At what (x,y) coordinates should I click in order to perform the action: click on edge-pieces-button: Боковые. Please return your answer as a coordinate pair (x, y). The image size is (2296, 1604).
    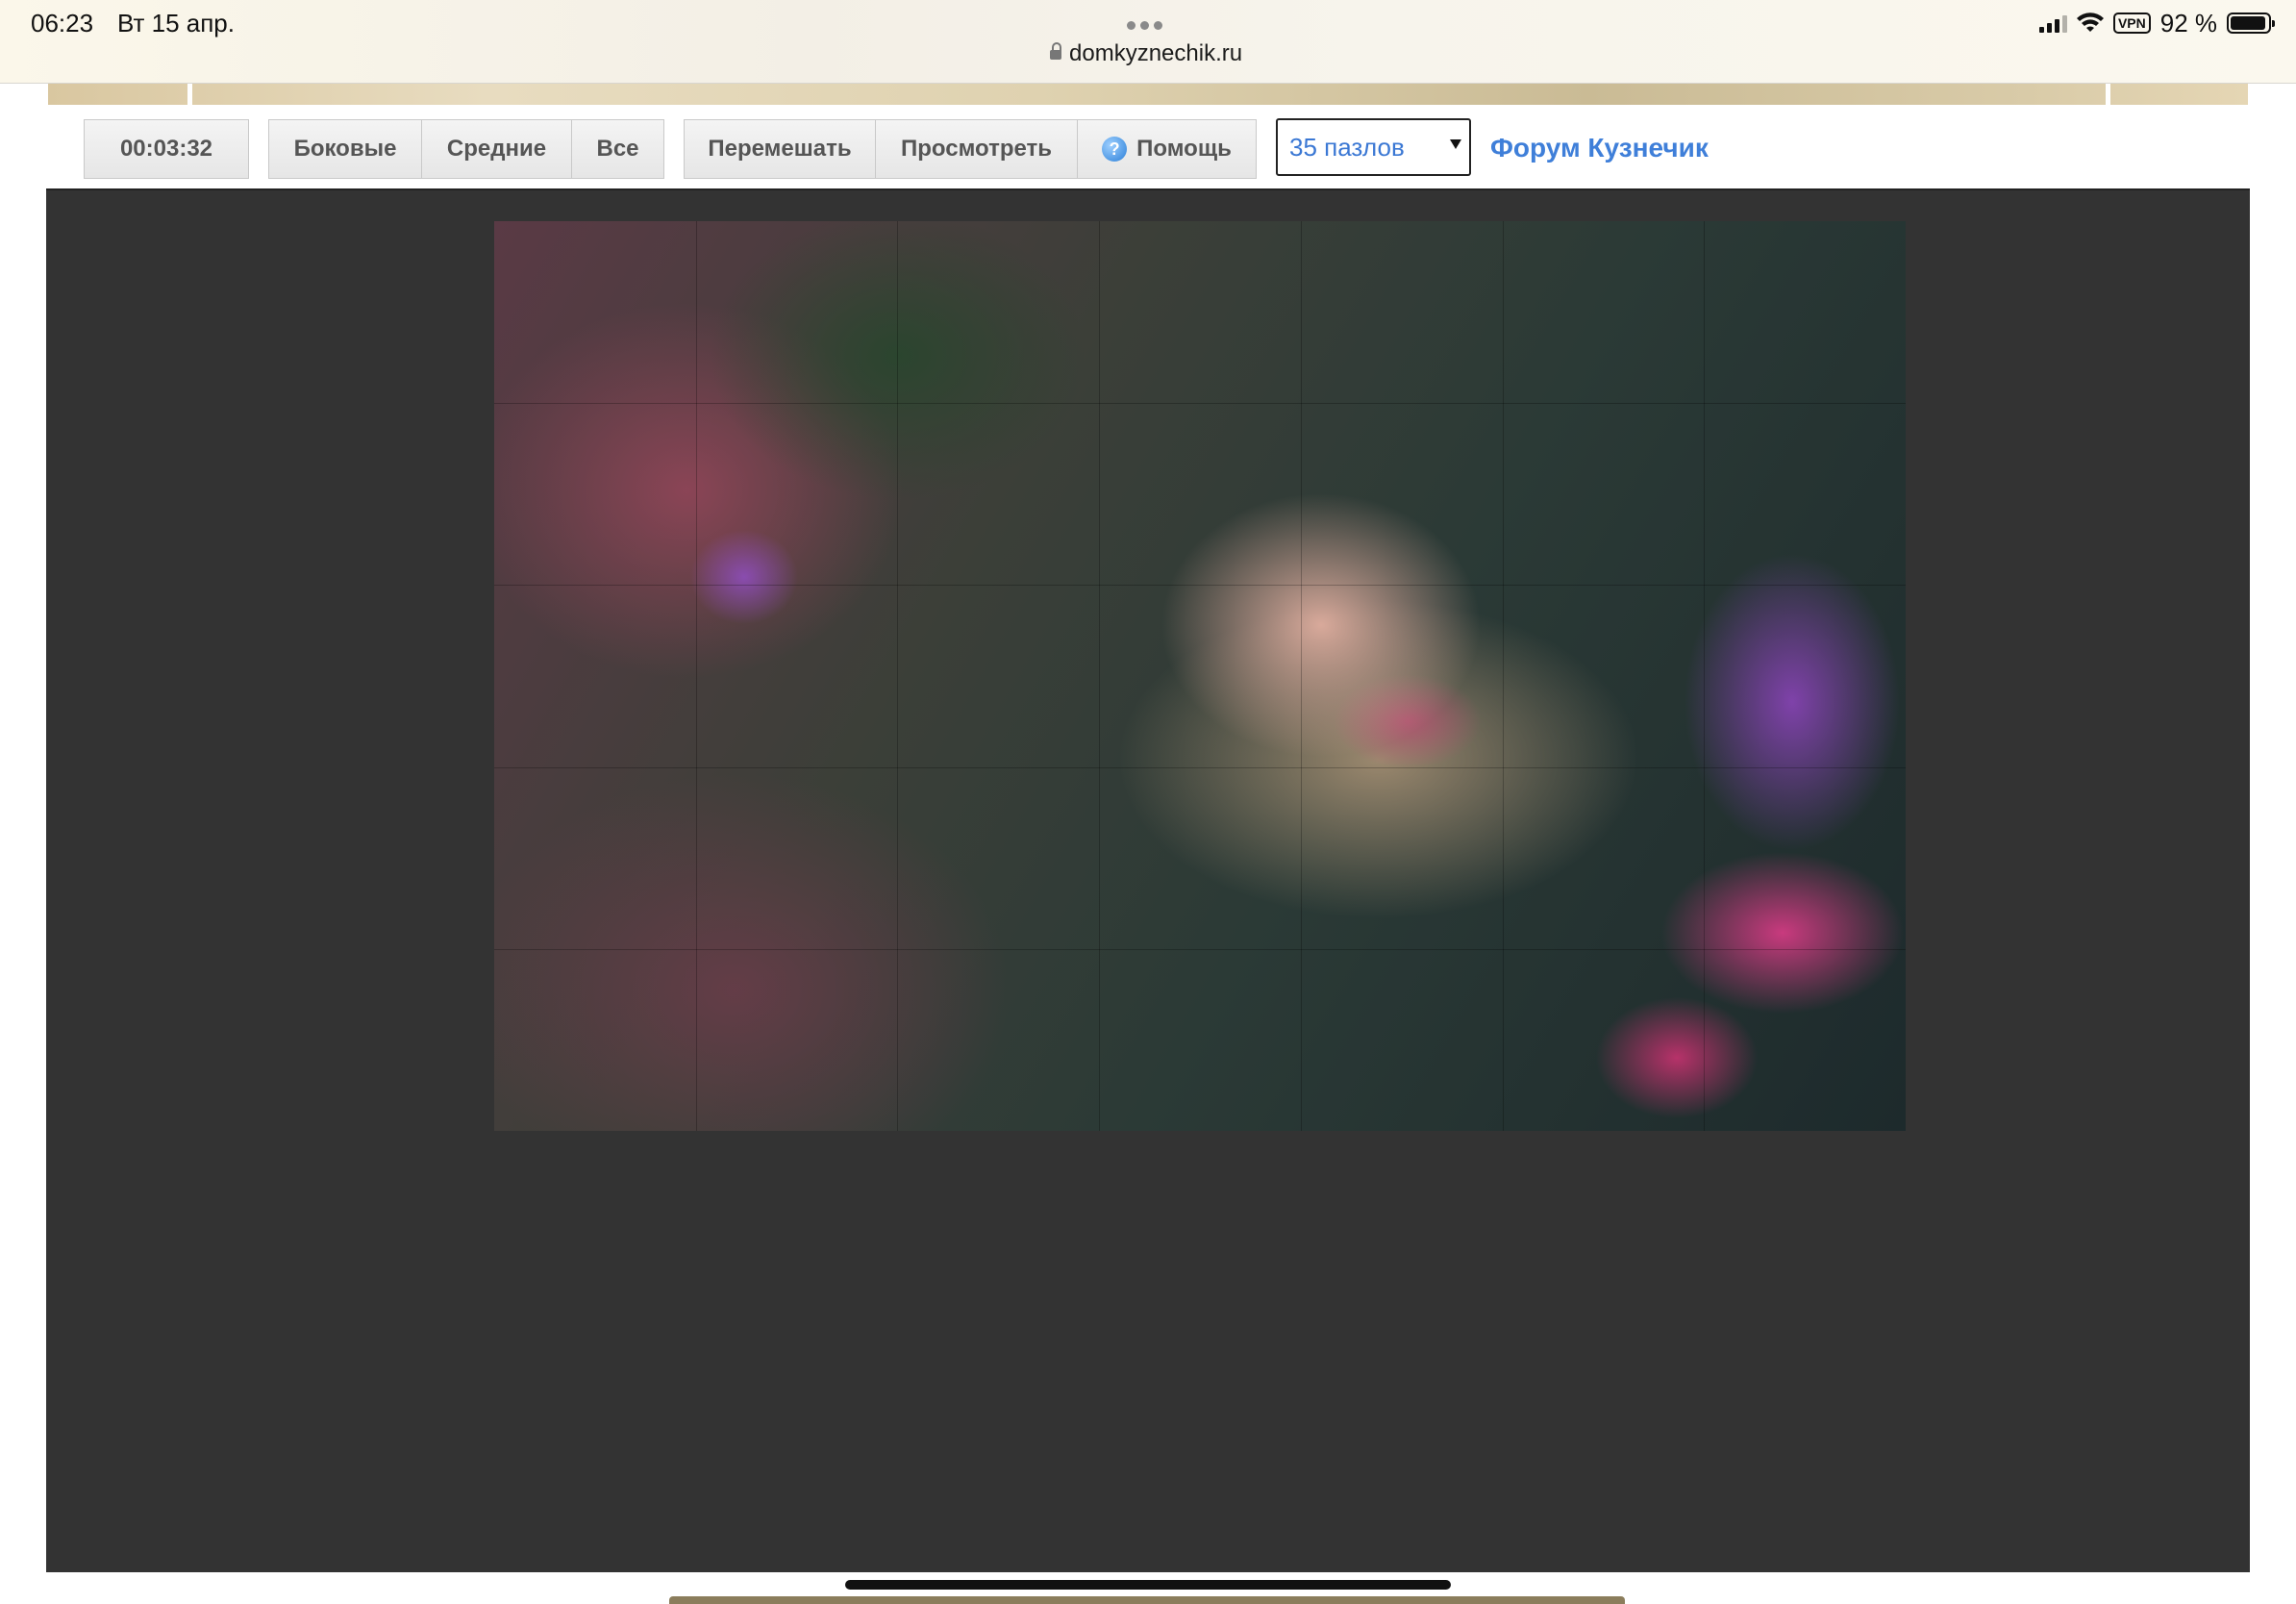
    Looking at the image, I should click on (345, 149).